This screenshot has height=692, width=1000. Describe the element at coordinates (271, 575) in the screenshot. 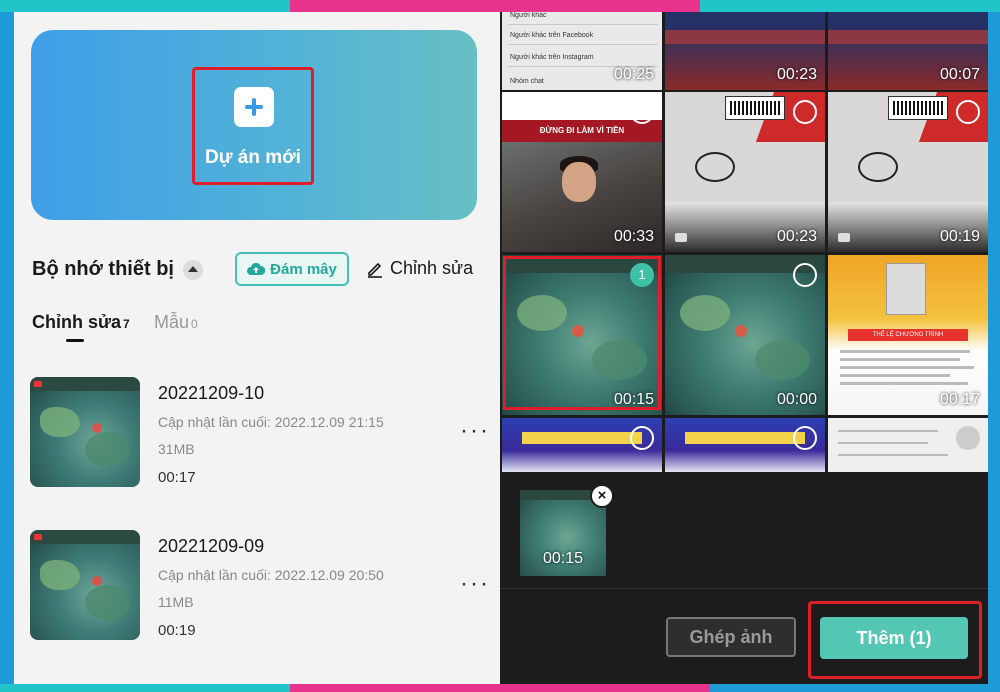

I see `project-updated: Cập nhật lần cuối: 2022.12.09 20:50` at that location.